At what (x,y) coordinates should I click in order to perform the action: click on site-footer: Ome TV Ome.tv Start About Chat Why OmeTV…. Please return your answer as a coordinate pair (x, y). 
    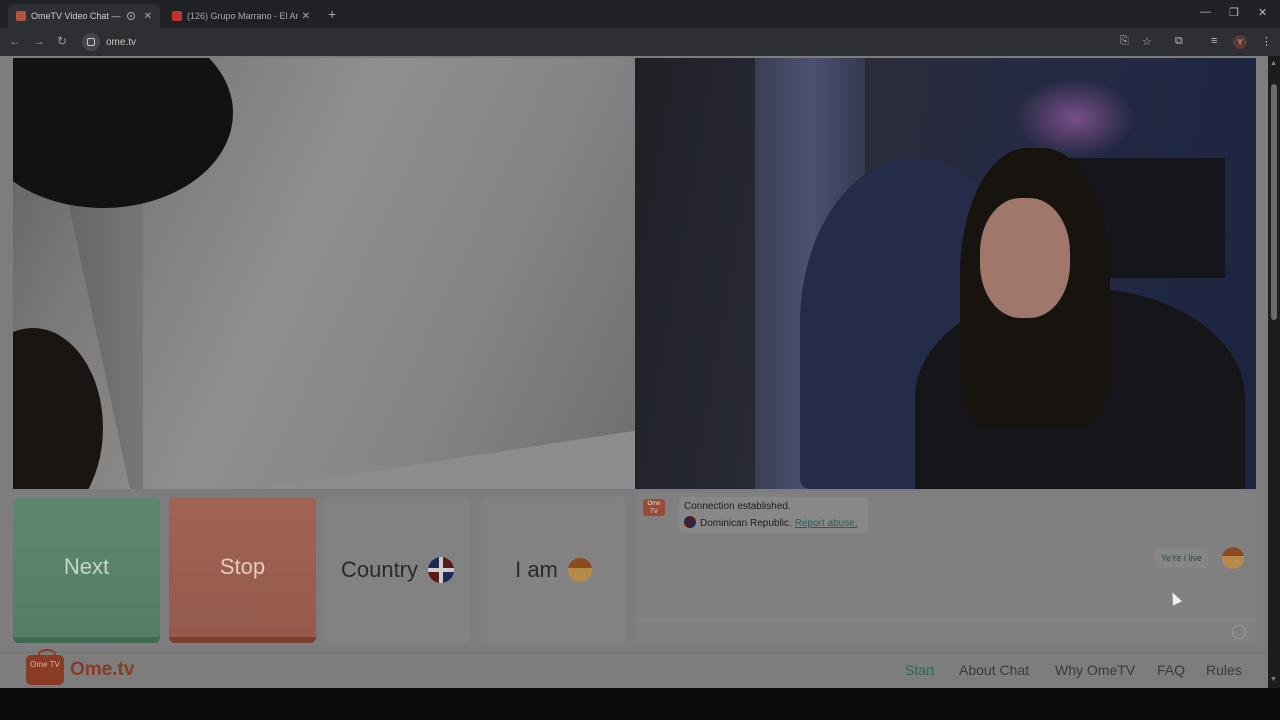
    Looking at the image, I should click on (634, 668).